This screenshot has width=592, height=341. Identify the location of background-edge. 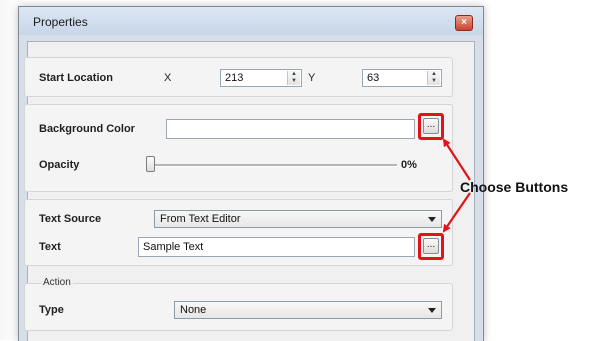
(10, 170).